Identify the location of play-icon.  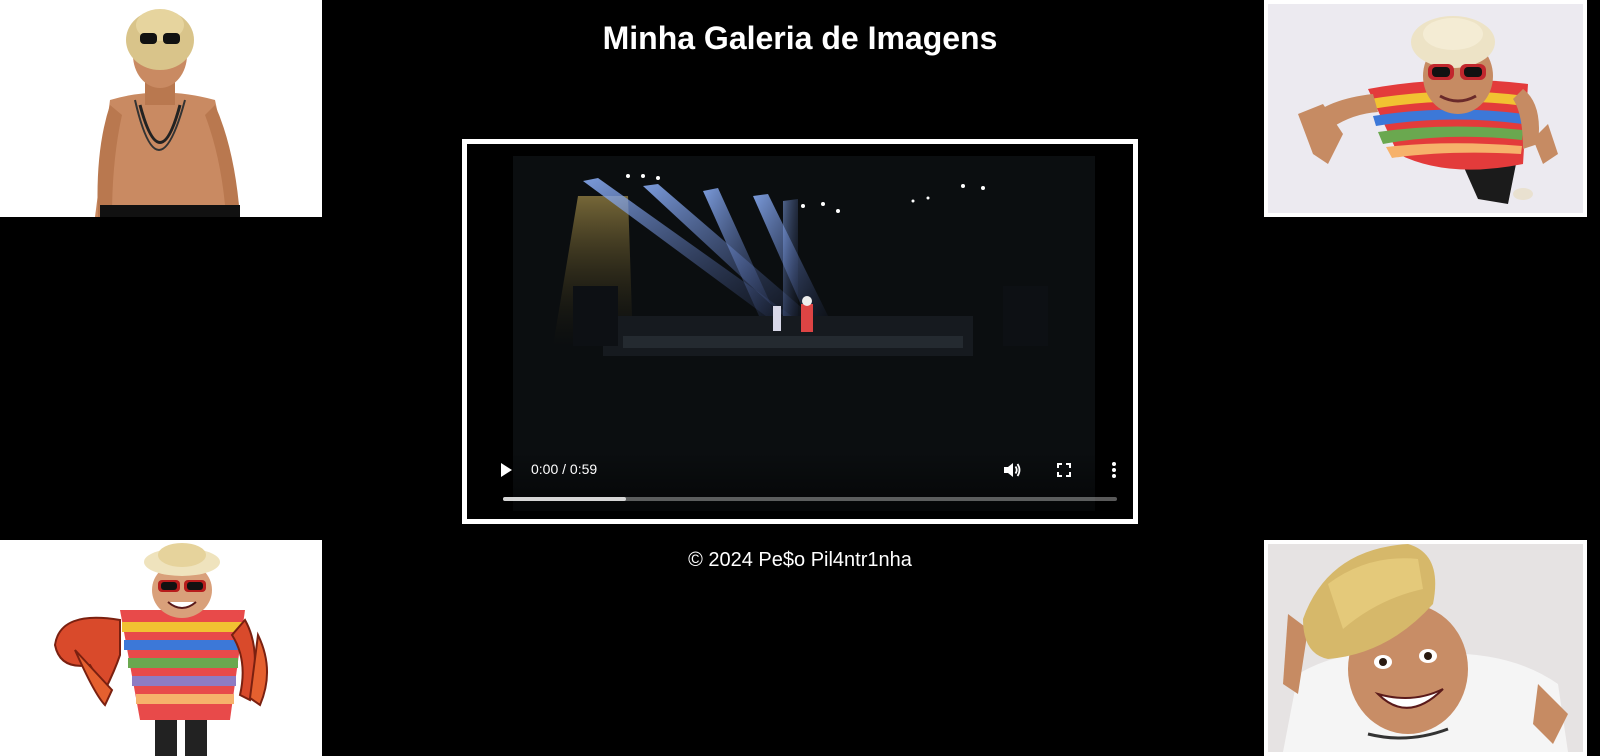
(506, 470).